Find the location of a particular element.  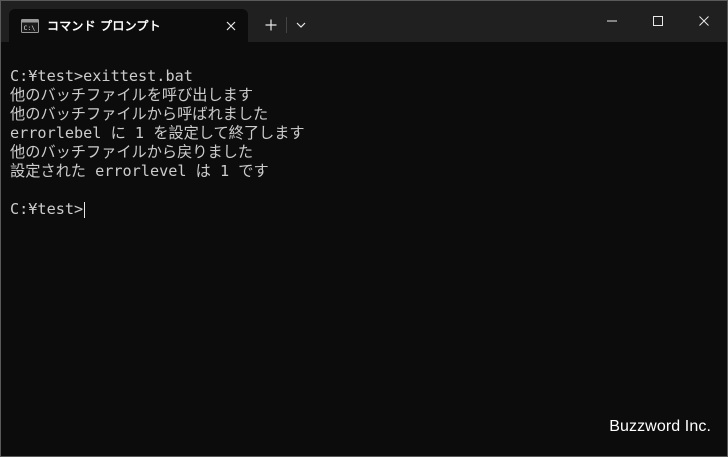

chevron-down-icon is located at coordinates (301, 25).